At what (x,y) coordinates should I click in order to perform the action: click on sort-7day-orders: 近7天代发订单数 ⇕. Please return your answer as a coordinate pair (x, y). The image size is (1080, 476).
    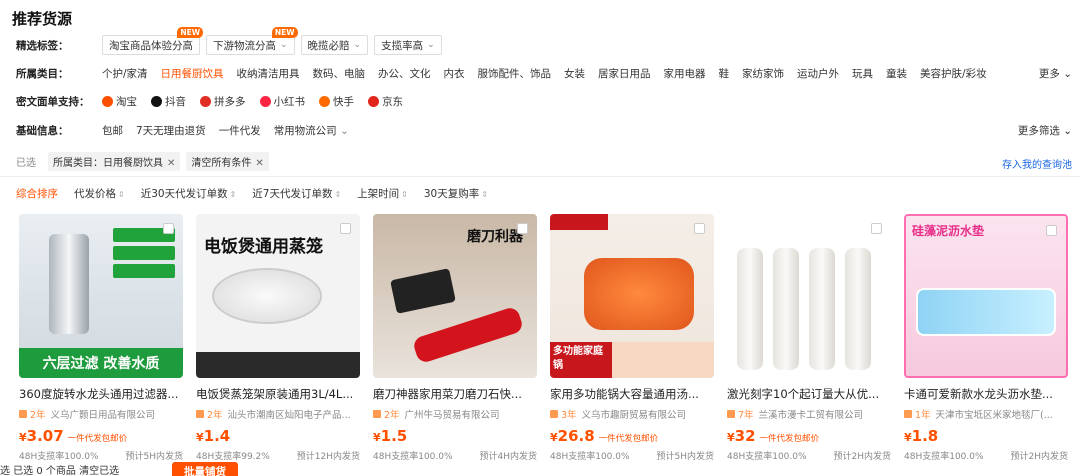
    Looking at the image, I should click on (296, 193).